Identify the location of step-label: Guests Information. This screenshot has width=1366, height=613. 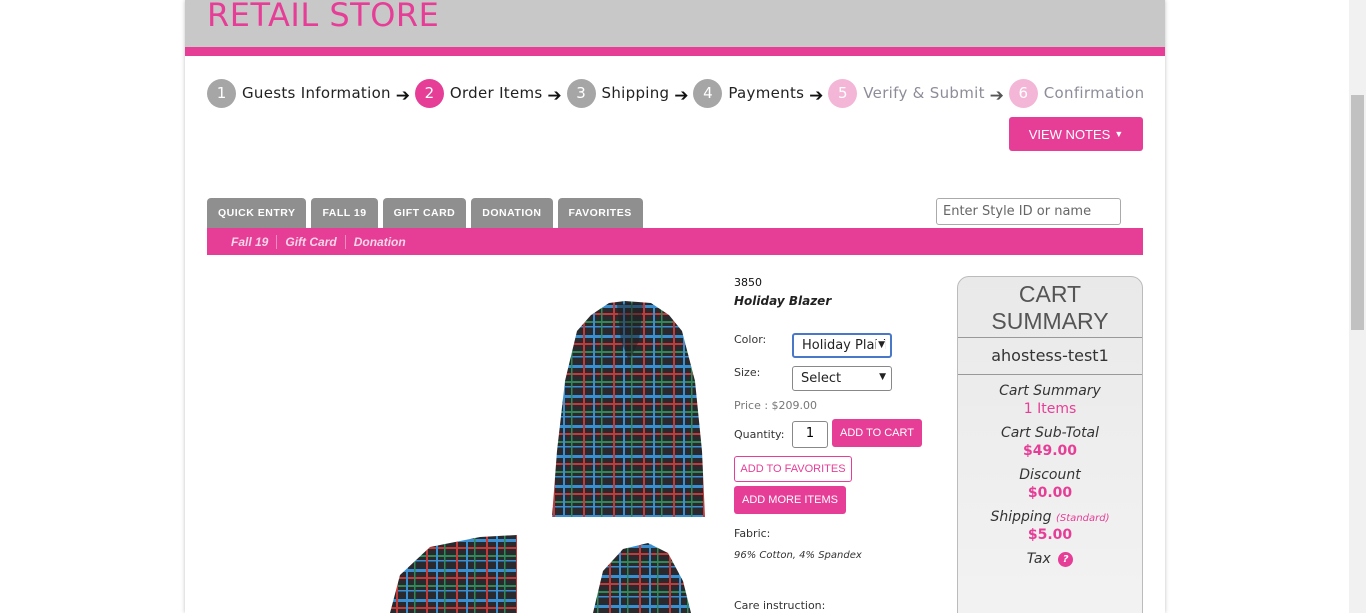
(316, 93).